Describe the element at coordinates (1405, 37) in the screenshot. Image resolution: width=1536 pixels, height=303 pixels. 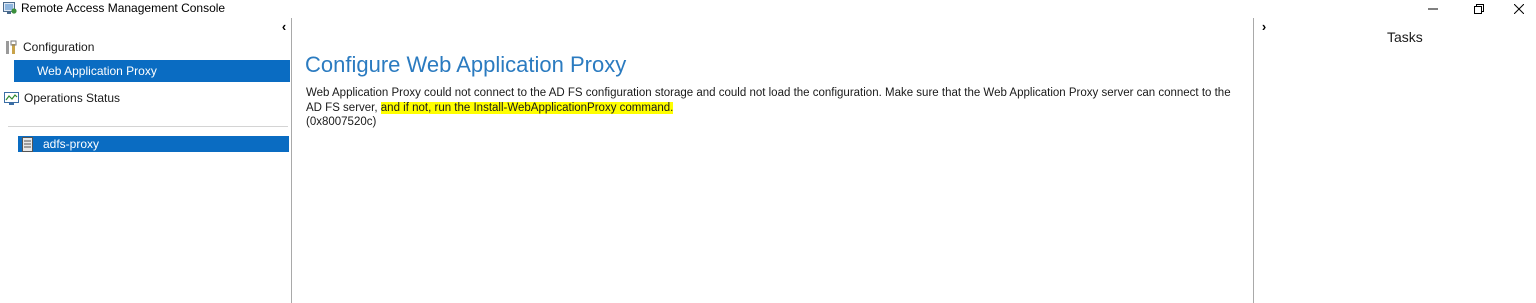
I see `tasks-title: Tasks` at that location.